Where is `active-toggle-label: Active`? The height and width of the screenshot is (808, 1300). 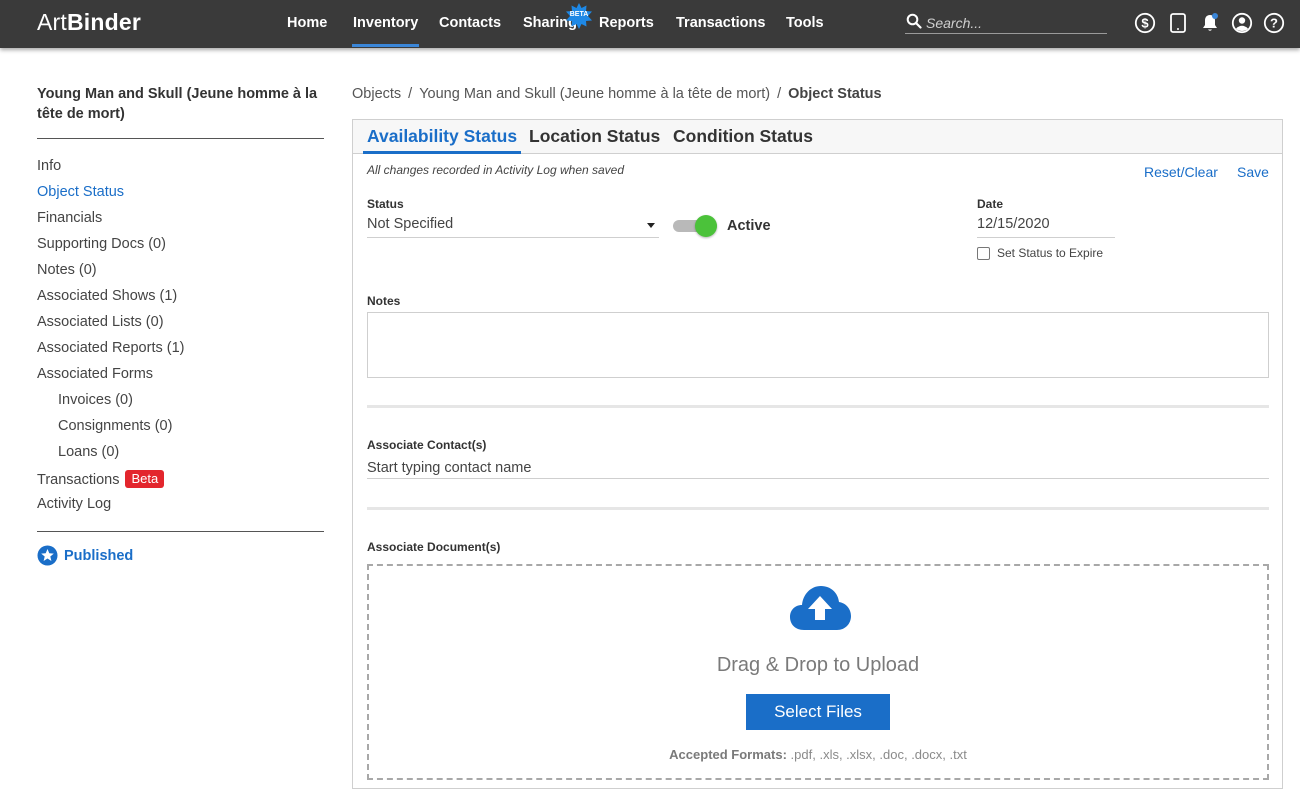
active-toggle-label: Active is located at coordinates (749, 226).